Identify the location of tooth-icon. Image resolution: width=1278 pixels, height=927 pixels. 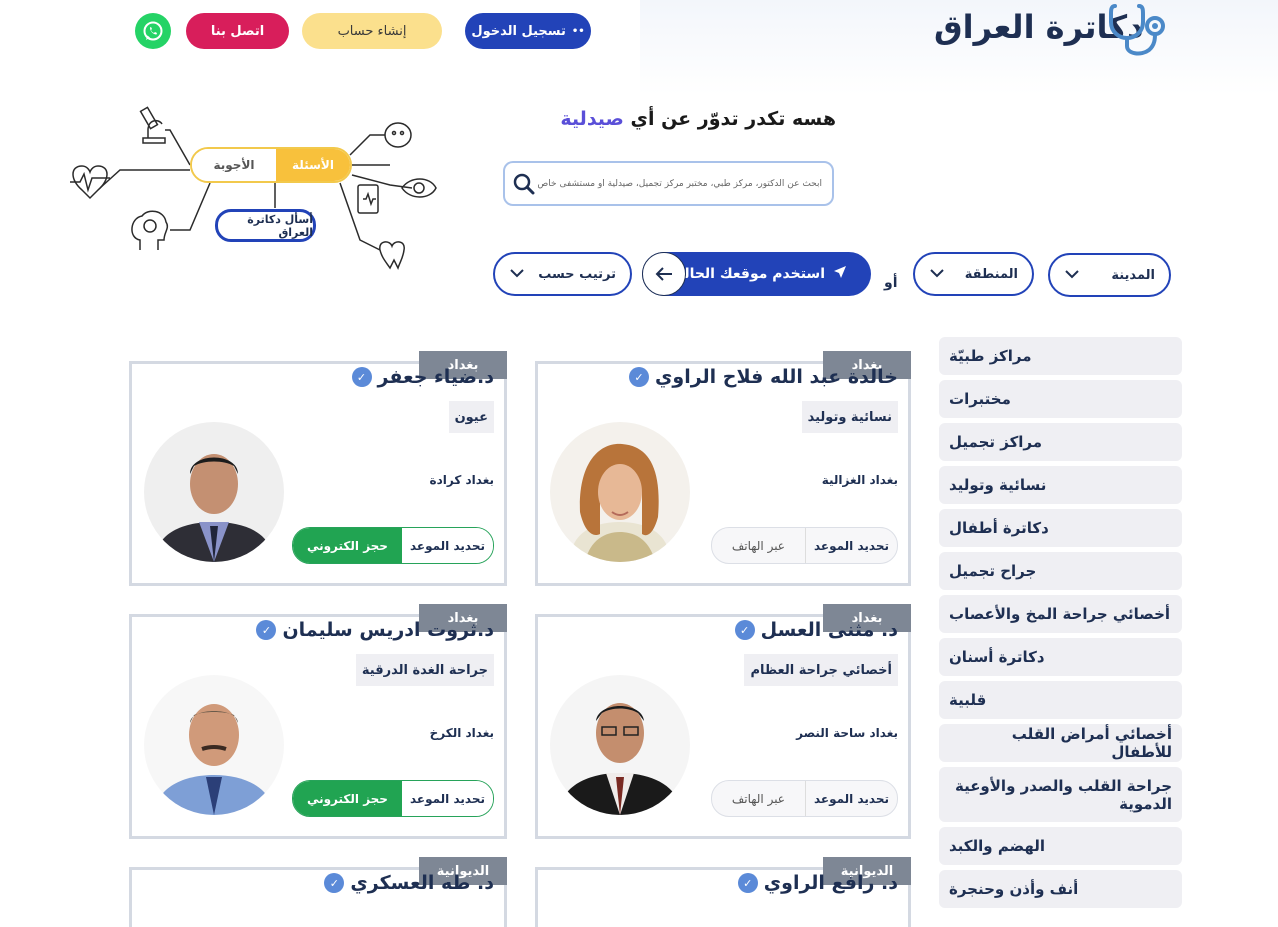
(392, 255).